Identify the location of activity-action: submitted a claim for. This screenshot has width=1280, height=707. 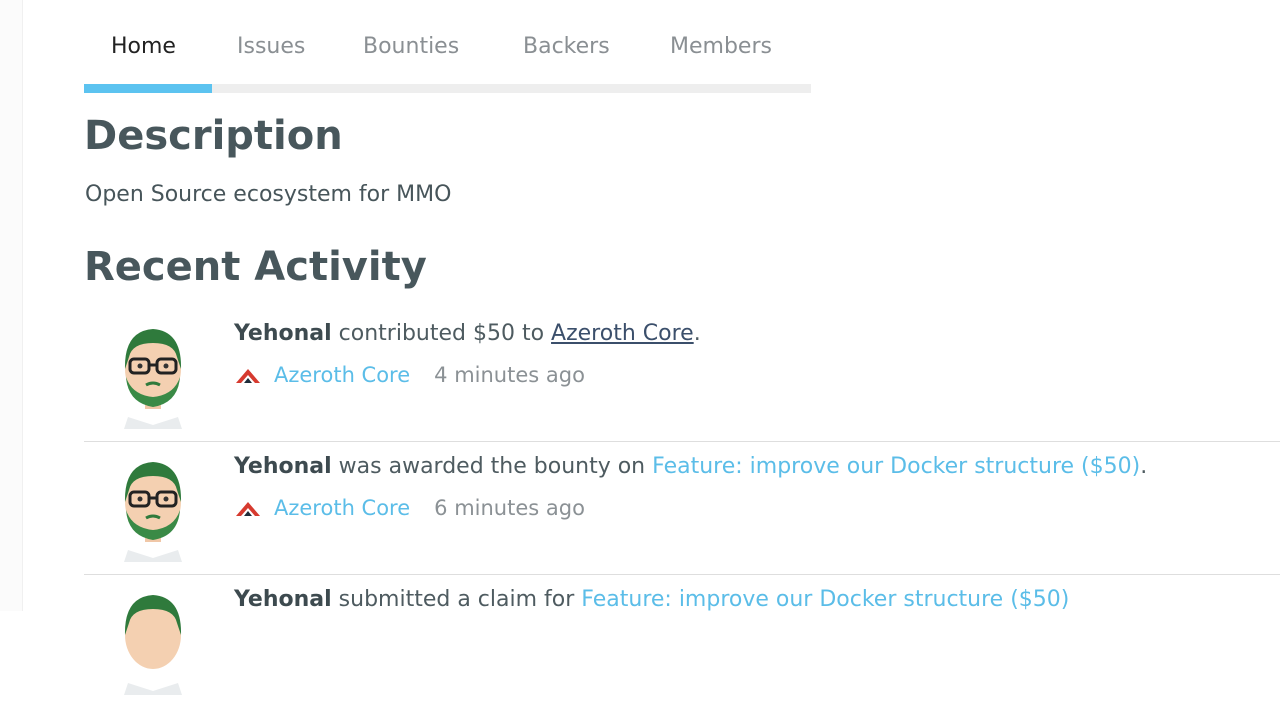
(456, 599).